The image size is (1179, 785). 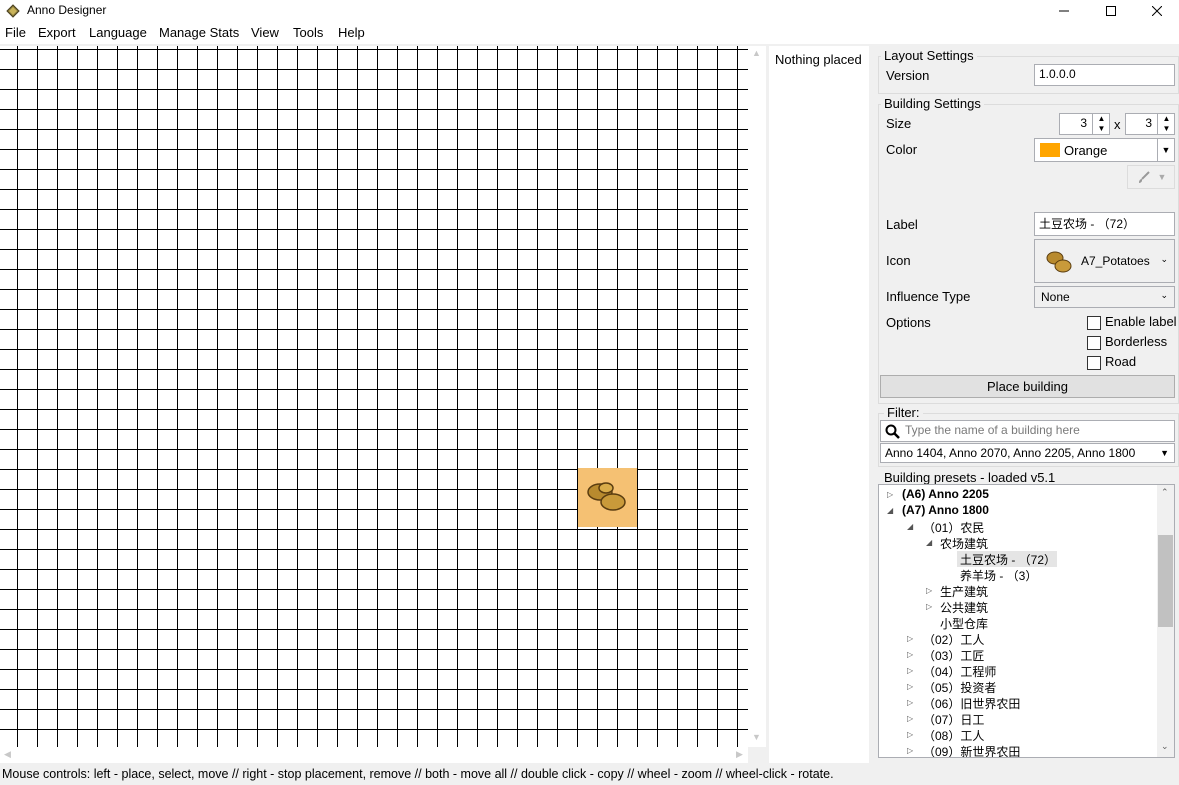 What do you see at coordinates (118, 32) in the screenshot?
I see `menu-language: Language` at bounding box center [118, 32].